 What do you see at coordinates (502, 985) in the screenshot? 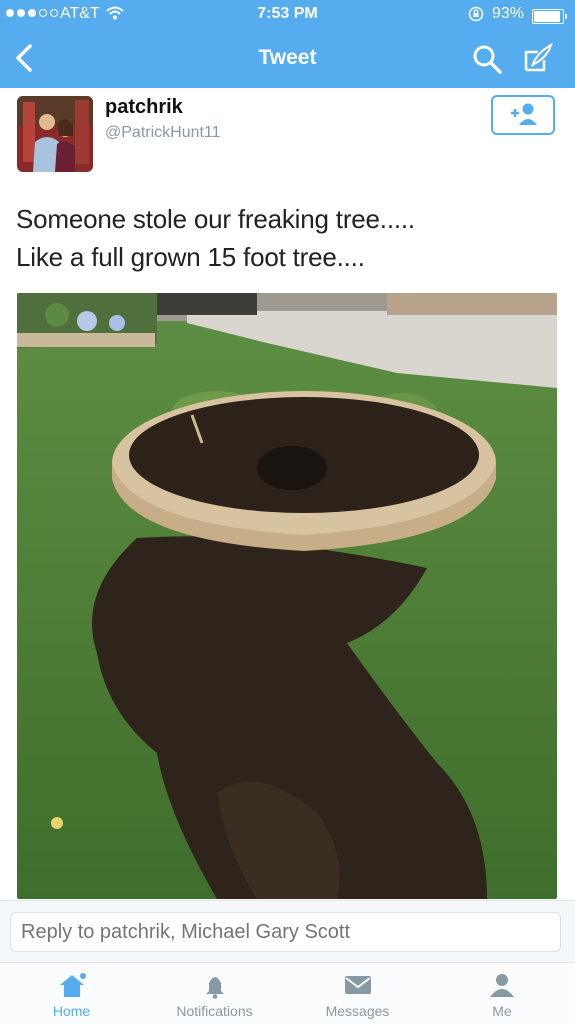
I see `person-icon` at bounding box center [502, 985].